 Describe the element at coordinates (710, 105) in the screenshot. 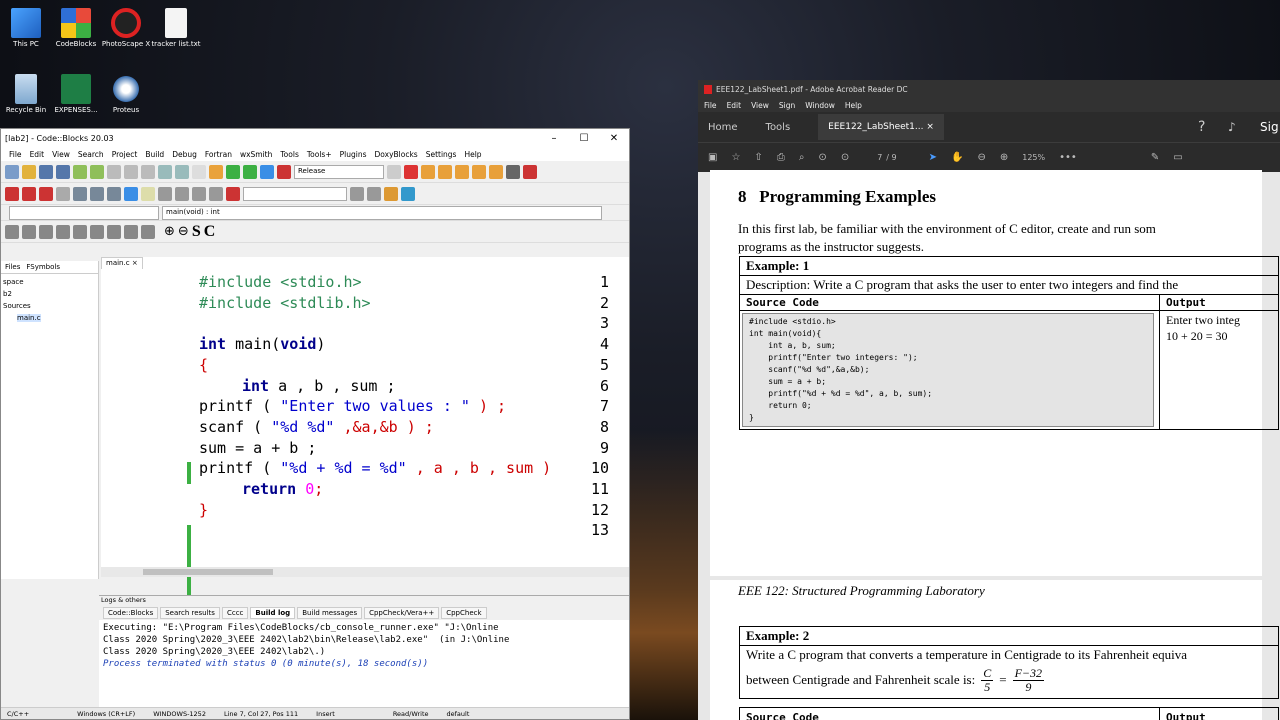

I see `acrobat-menu-file: File` at that location.